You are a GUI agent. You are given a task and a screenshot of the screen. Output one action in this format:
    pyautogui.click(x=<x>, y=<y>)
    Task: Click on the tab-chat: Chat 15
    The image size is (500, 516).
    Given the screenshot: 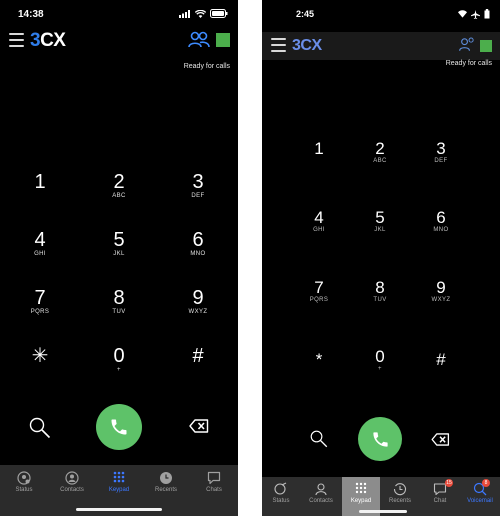 What is the action you would take?
    pyautogui.click(x=440, y=496)
    